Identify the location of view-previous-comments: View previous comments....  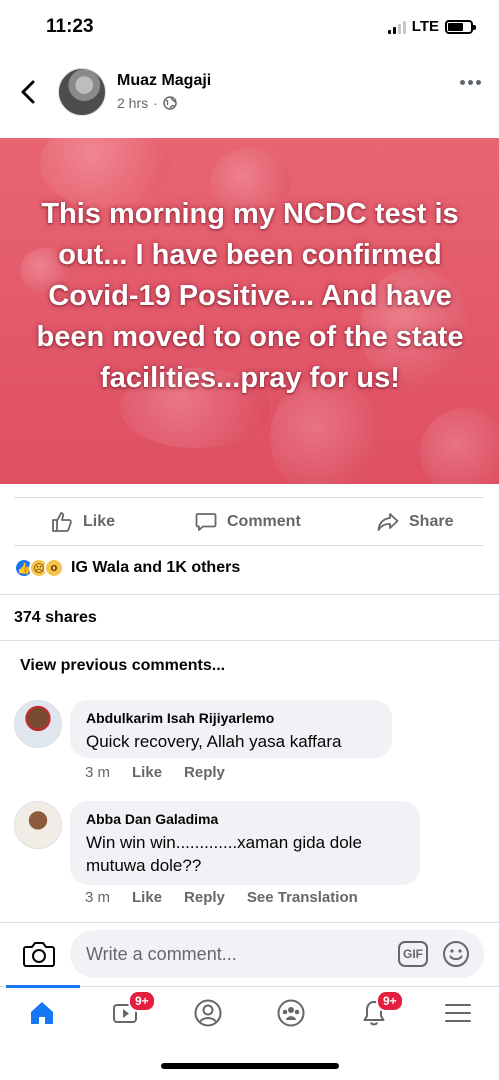
(122, 666).